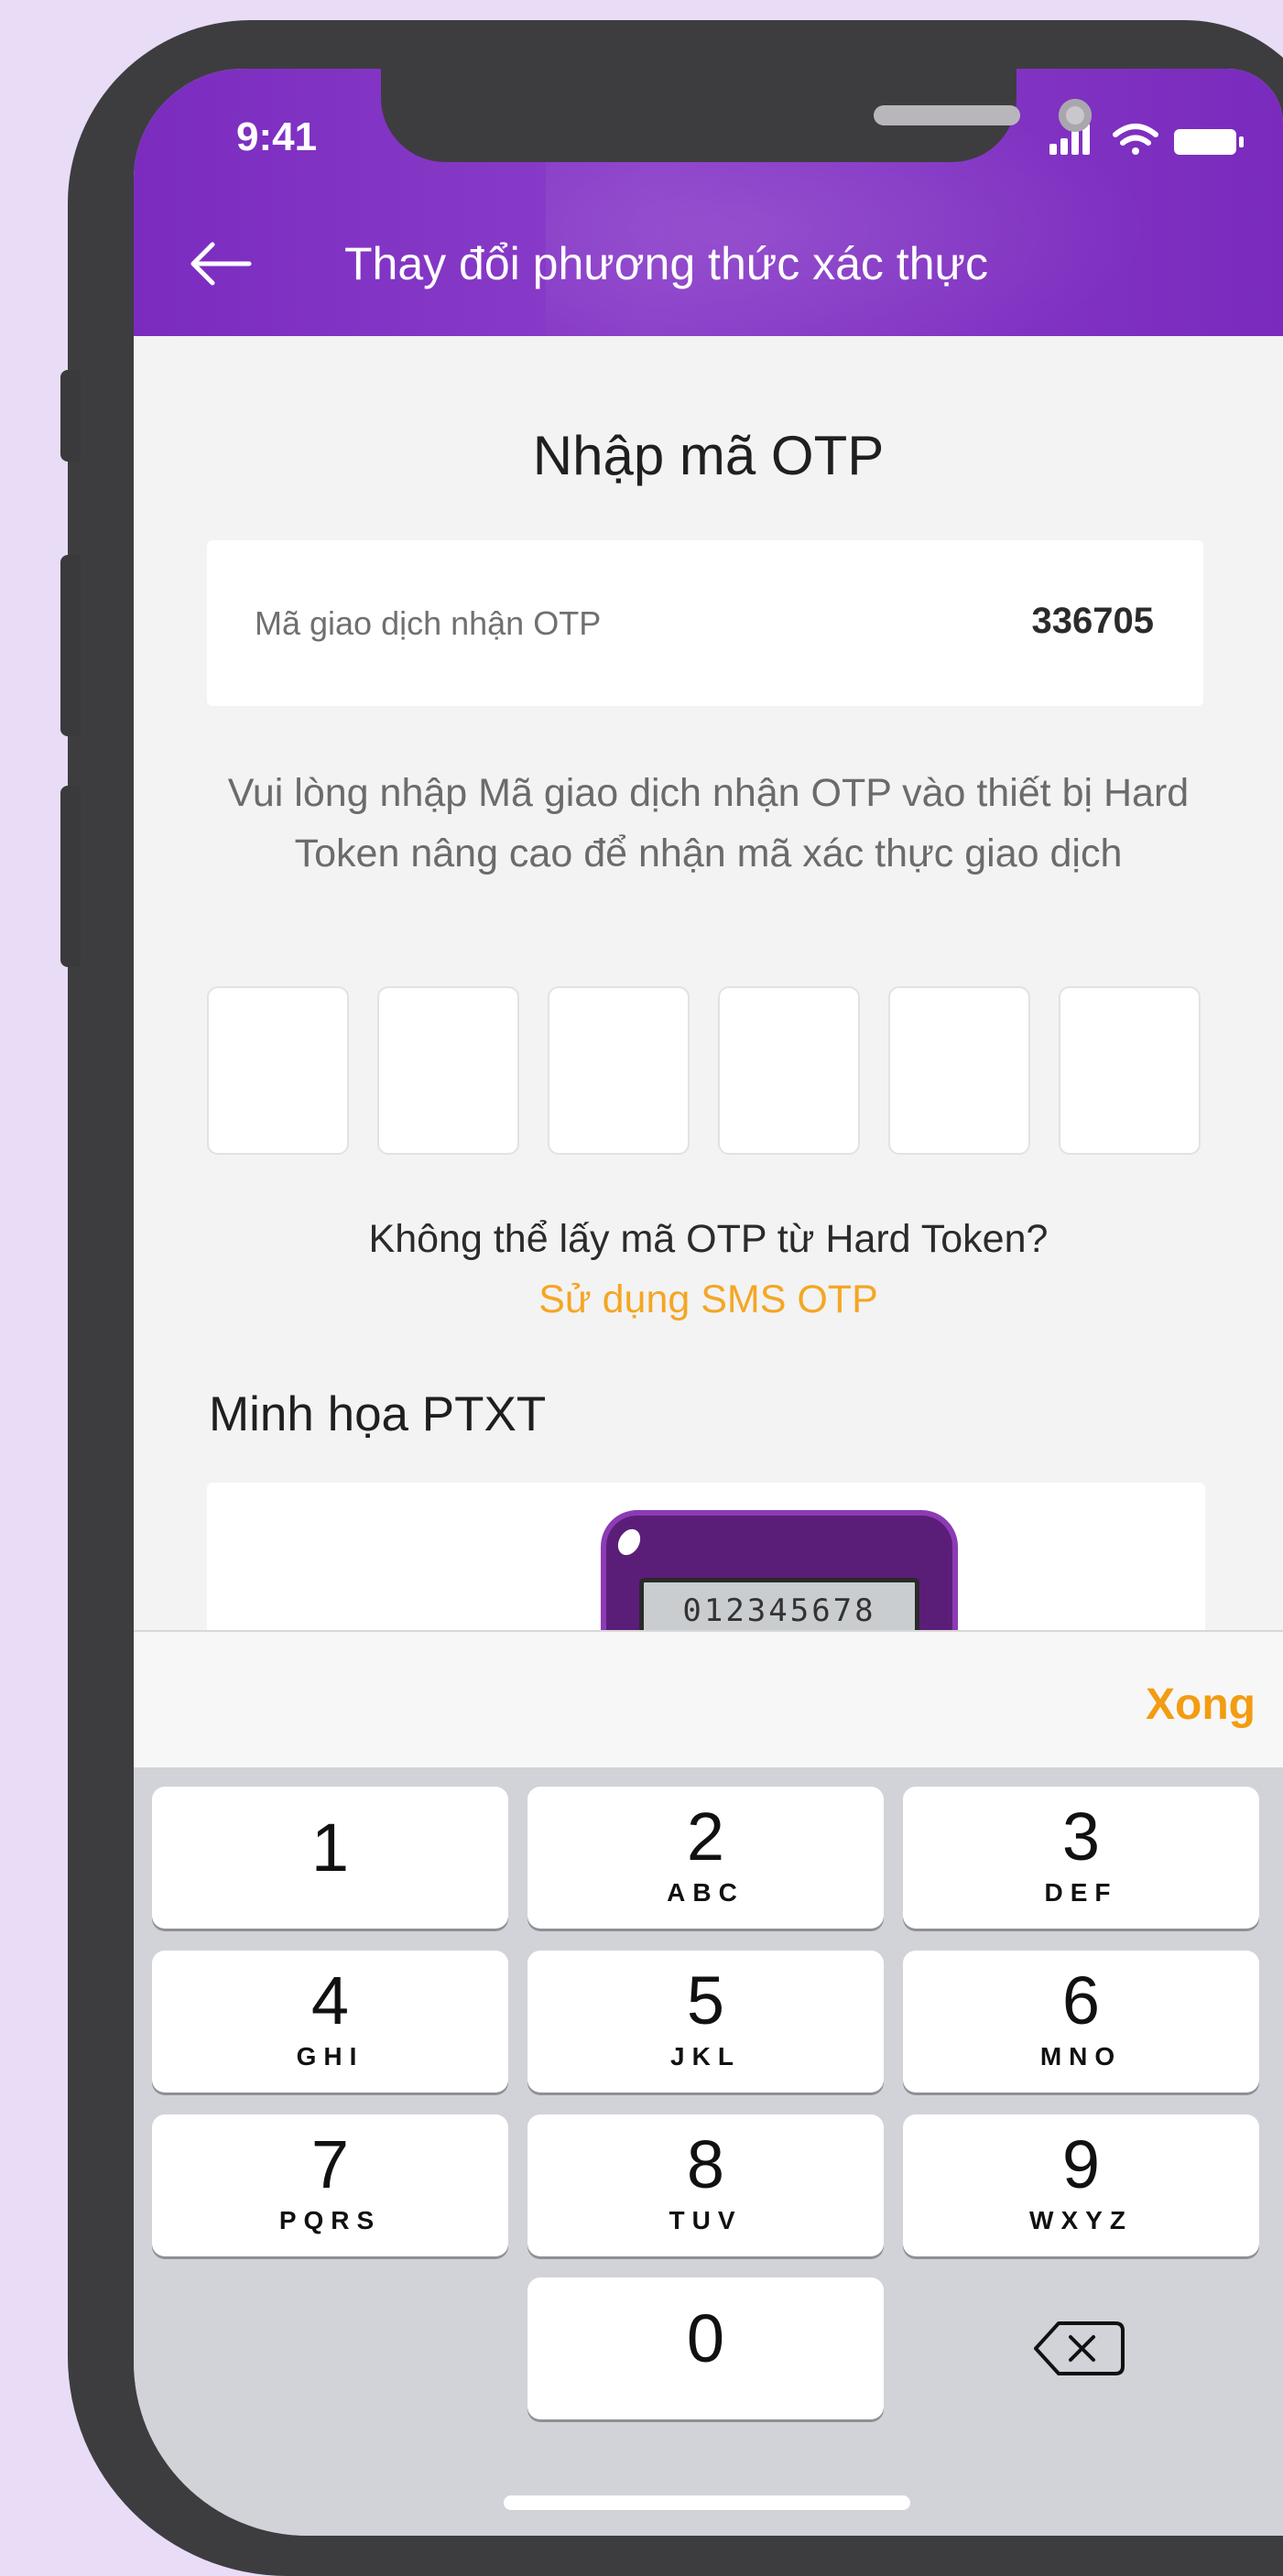  Describe the element at coordinates (708, 202) in the screenshot. I see `app-header: 9:41 Thay đổi phương thức xác thực` at that location.